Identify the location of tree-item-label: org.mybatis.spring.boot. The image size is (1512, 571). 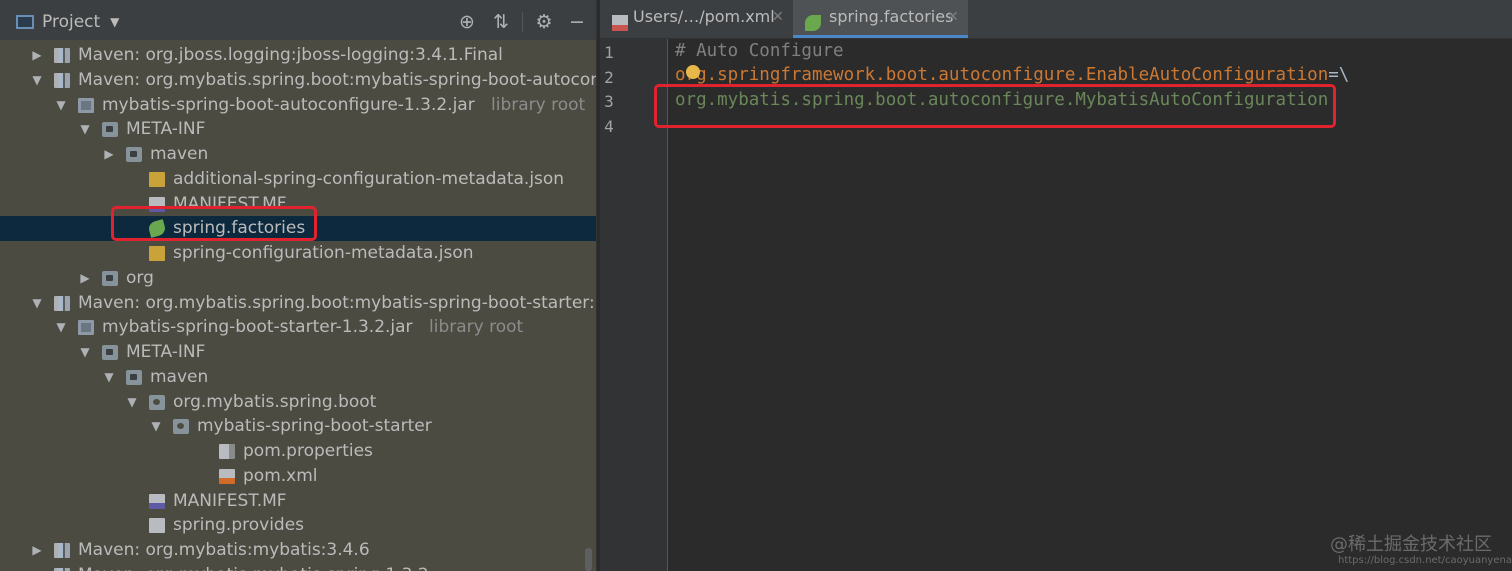
(275, 401).